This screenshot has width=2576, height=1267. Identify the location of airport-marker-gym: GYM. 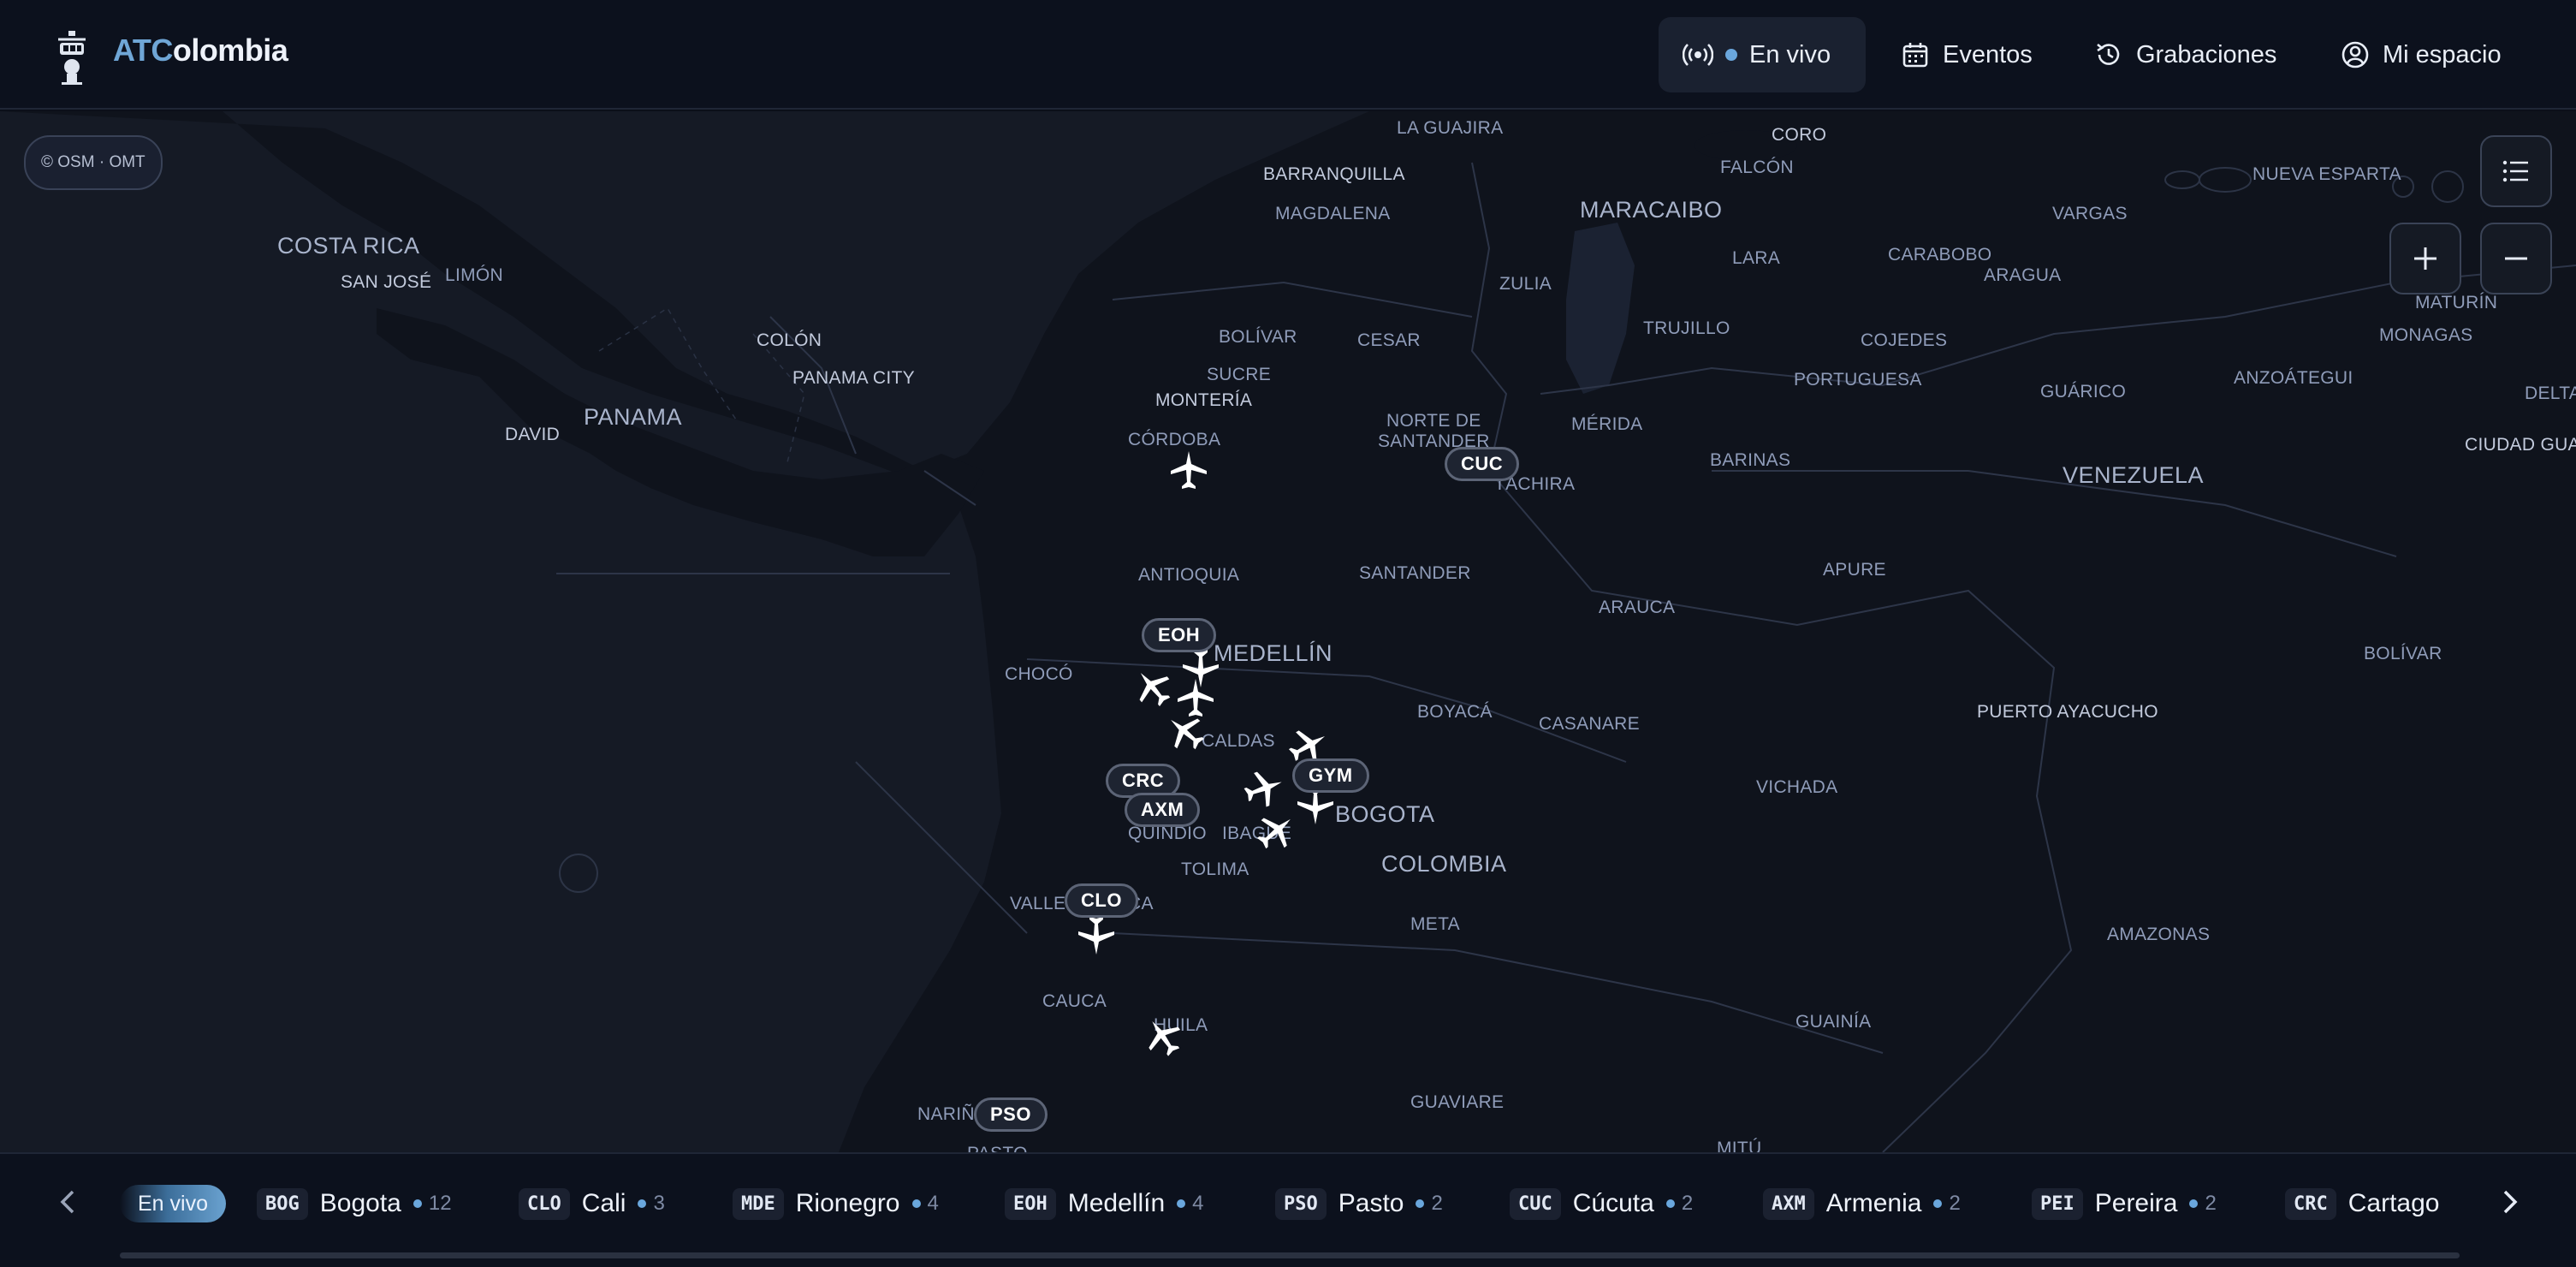
(1330, 775).